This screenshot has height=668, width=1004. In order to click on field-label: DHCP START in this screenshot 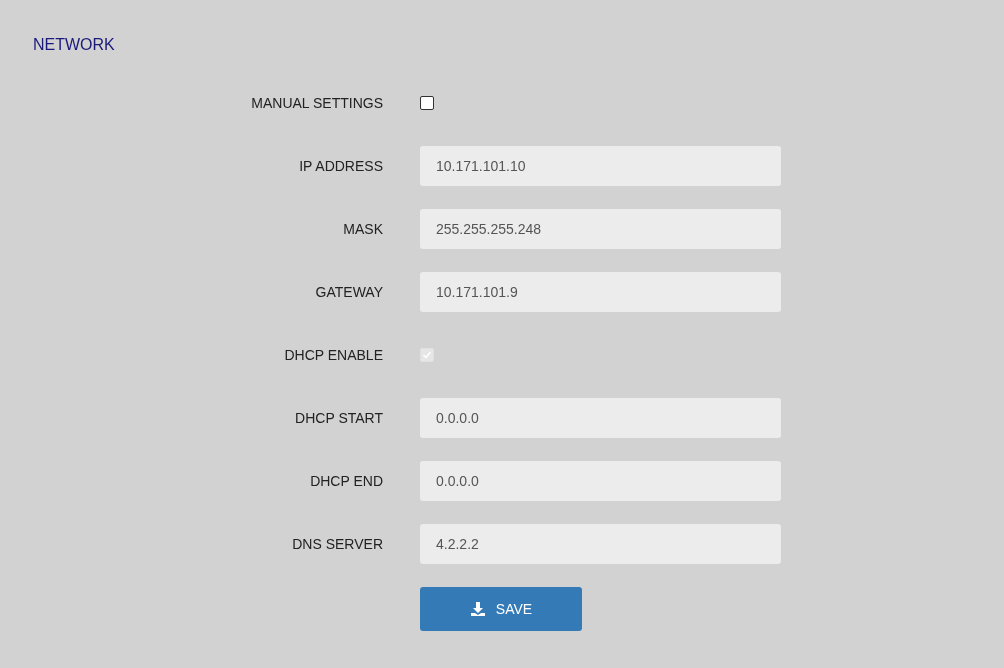, I will do `click(338, 418)`.